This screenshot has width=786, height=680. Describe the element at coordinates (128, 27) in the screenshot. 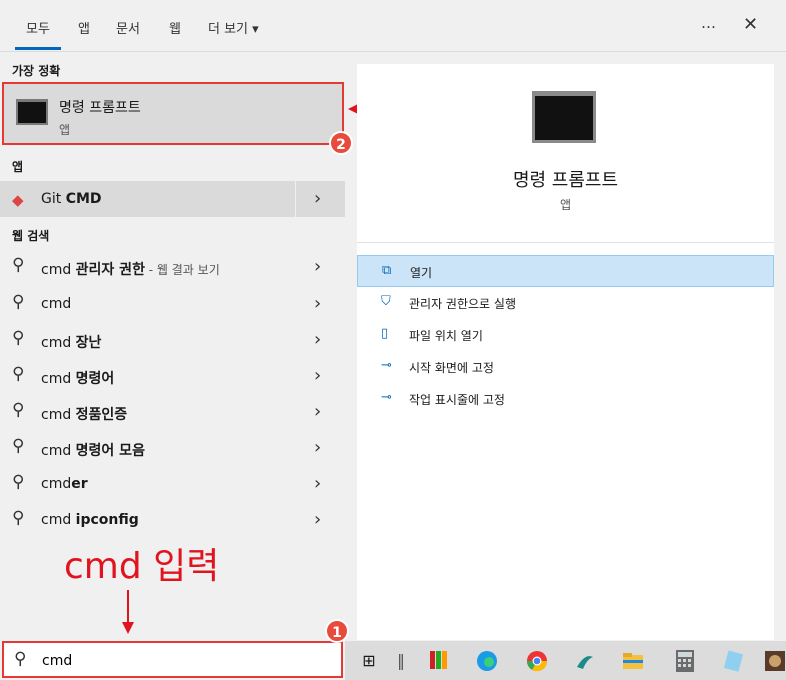

I see `tab-documents: 문서` at that location.